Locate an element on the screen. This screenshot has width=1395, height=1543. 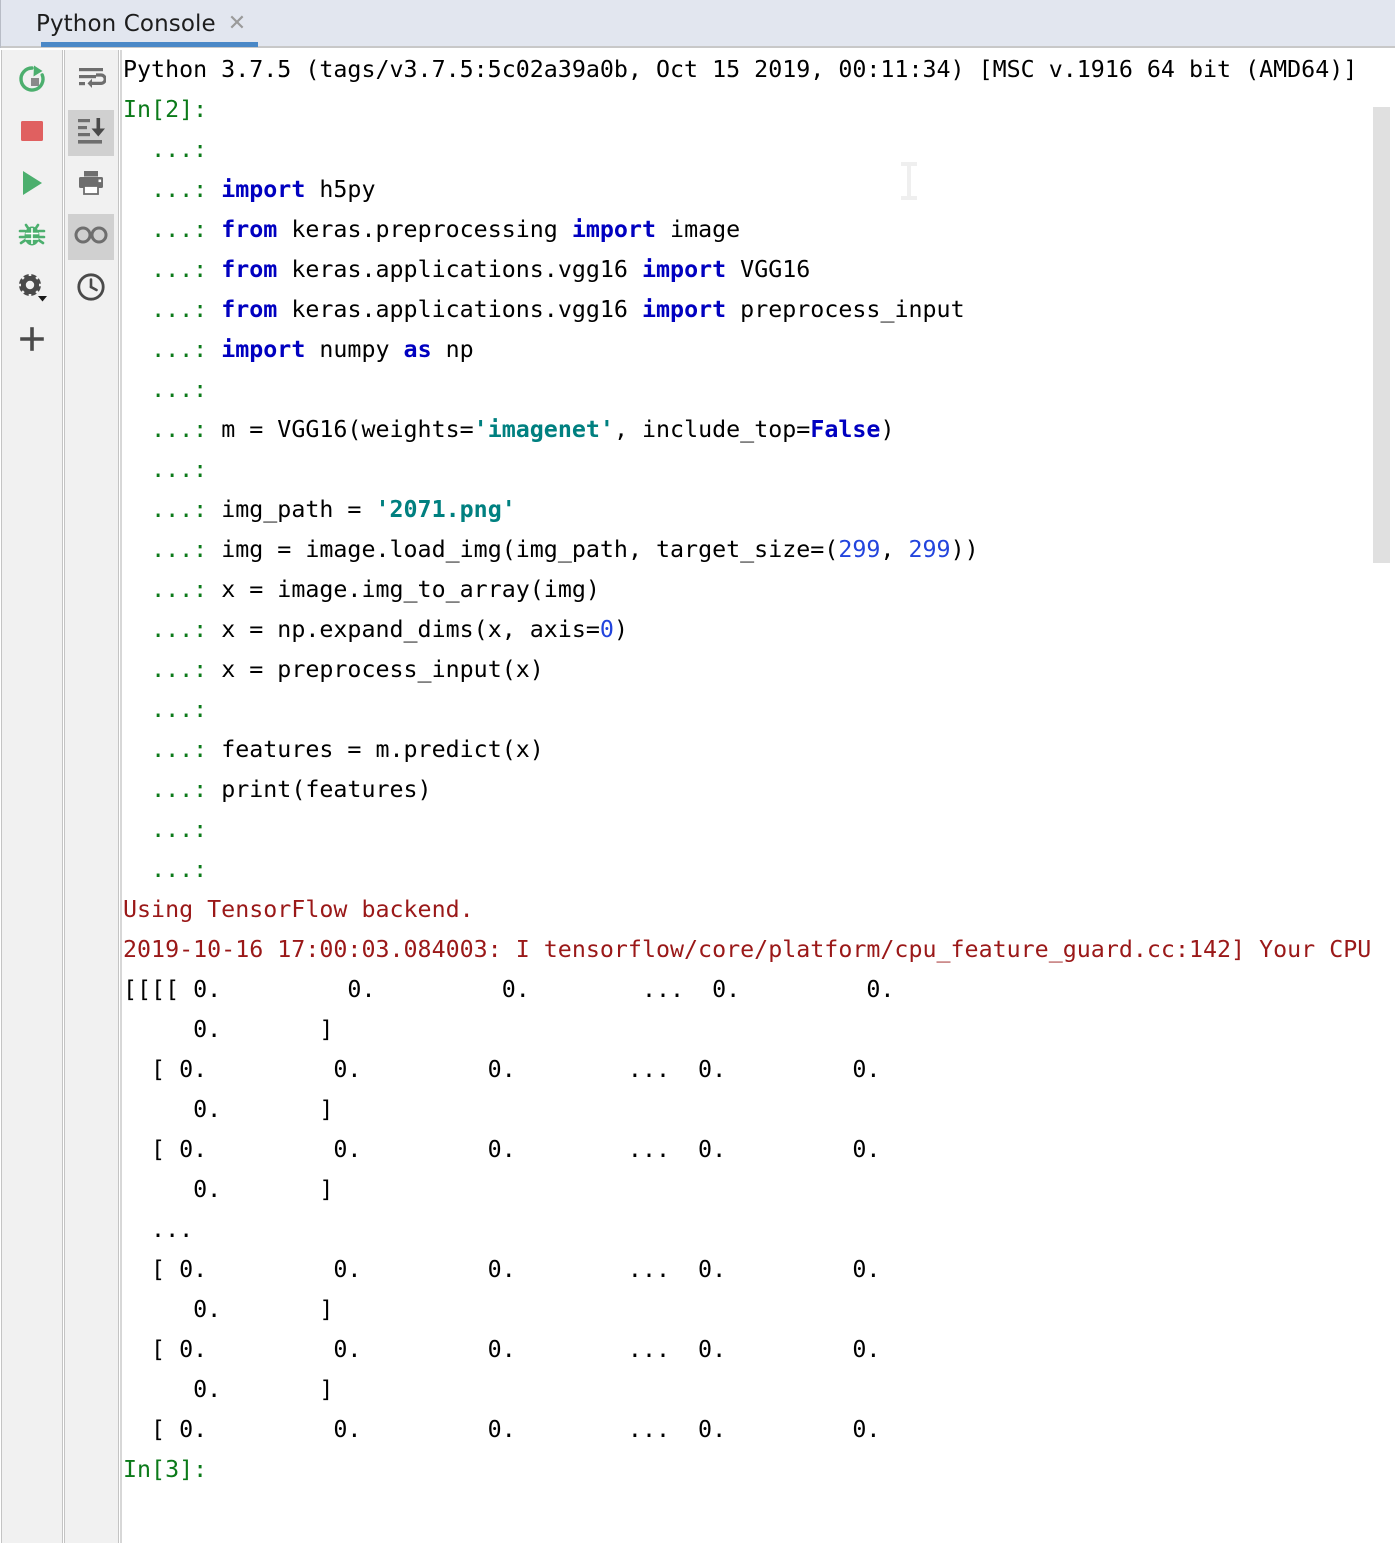
print-icon is located at coordinates (91, 185).